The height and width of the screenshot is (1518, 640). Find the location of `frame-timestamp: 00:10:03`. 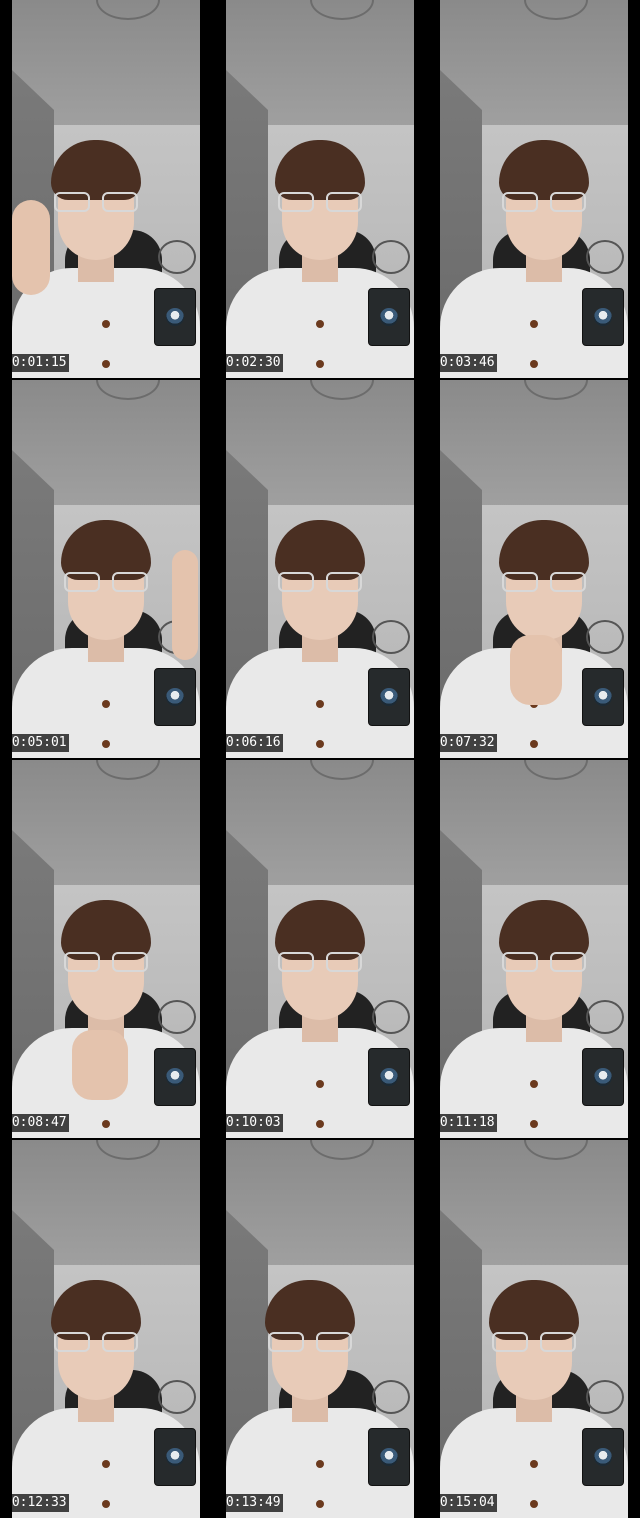

frame-timestamp: 00:10:03 is located at coordinates (254, 1123).